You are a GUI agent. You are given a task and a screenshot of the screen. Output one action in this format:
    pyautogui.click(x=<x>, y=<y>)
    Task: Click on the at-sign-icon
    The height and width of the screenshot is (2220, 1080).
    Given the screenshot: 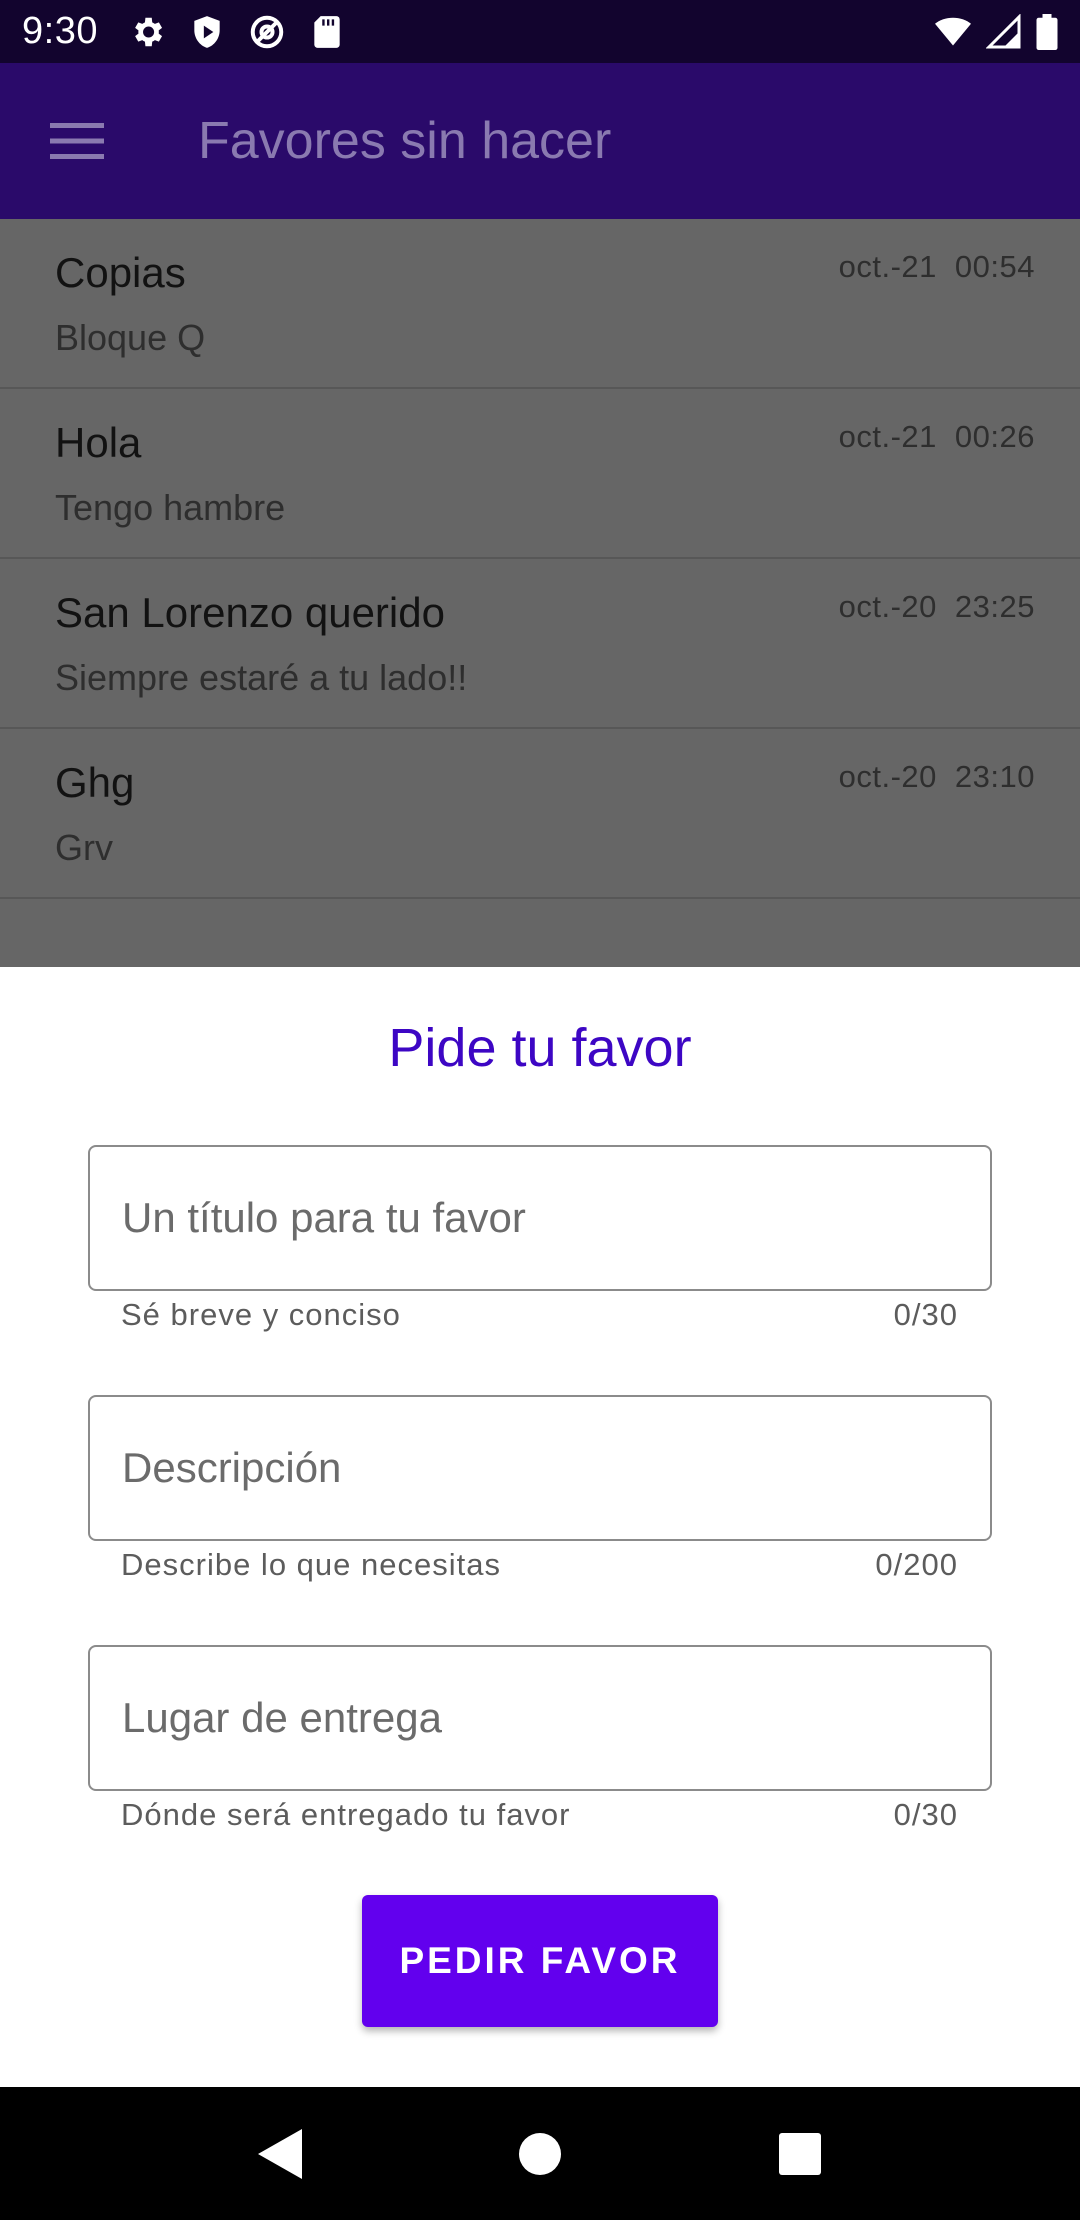 What is the action you would take?
    pyautogui.click(x=267, y=31)
    